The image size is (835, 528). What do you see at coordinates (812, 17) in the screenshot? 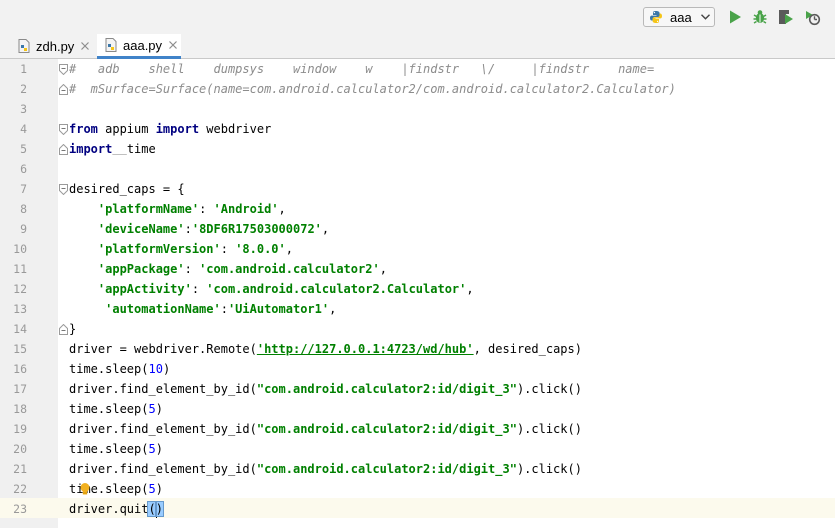
I see `profile-icon` at bounding box center [812, 17].